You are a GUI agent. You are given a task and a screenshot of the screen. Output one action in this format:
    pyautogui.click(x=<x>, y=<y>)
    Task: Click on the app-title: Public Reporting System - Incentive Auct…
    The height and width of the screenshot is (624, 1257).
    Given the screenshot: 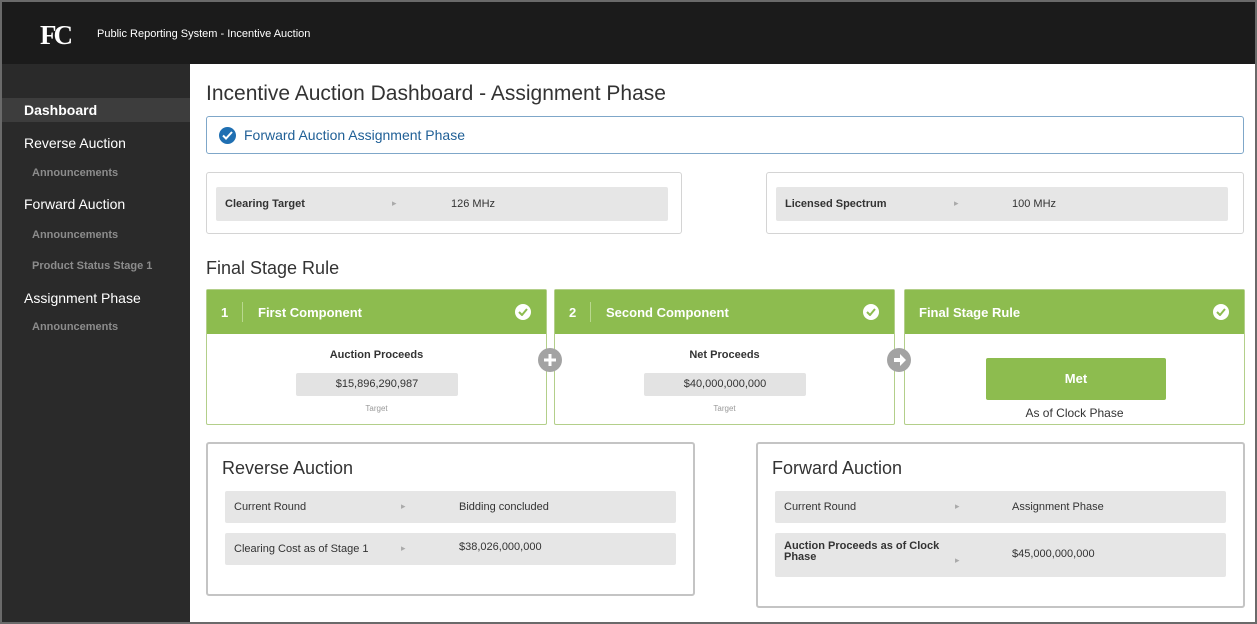 What is the action you would take?
    pyautogui.click(x=204, y=34)
    